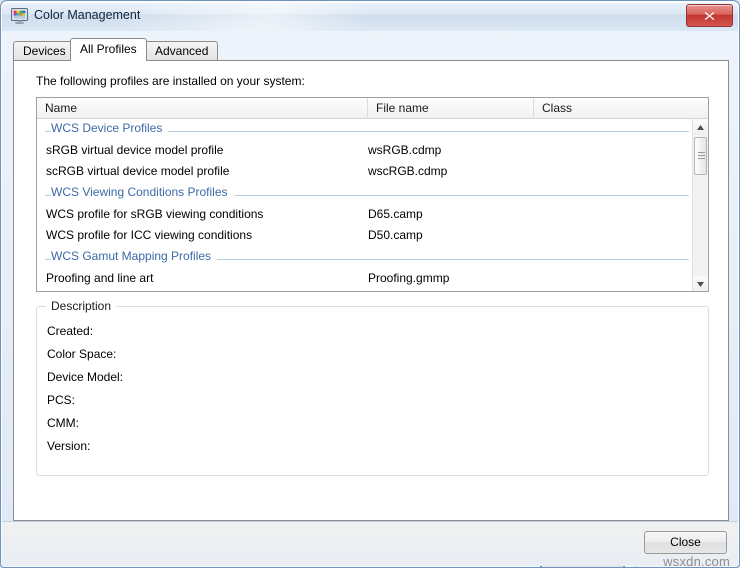 This screenshot has width=740, height=568. I want to click on group-header-label: WCS Gamut Mapping Profiles, so click(134, 256).